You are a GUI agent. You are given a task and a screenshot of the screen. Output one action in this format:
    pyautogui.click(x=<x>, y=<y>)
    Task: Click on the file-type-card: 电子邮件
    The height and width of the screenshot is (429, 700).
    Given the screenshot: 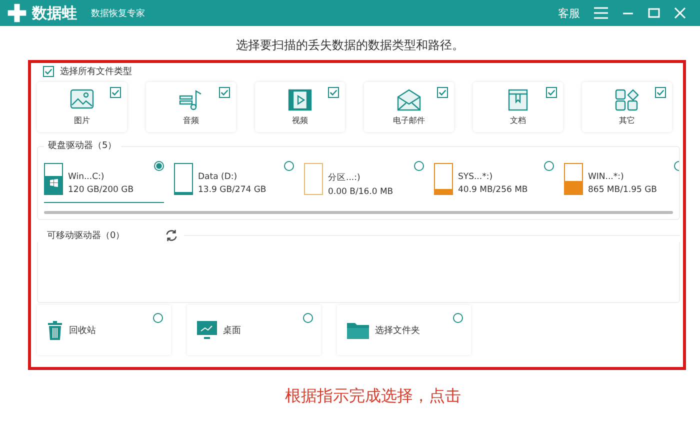 What is the action you would take?
    pyautogui.click(x=409, y=107)
    